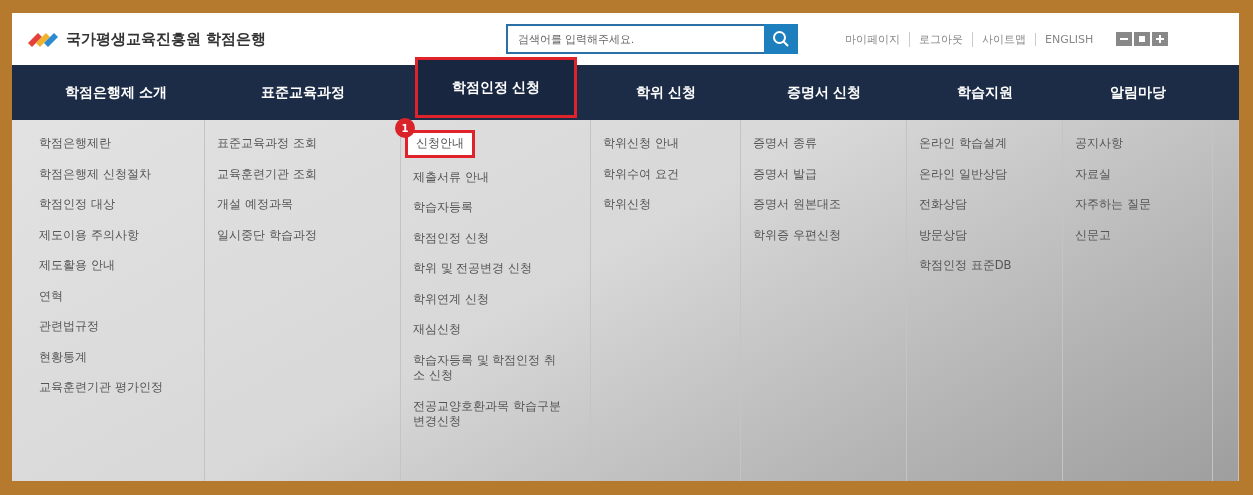 The height and width of the screenshot is (495, 1253). I want to click on menu-item: 온라인 학습설계, so click(963, 144).